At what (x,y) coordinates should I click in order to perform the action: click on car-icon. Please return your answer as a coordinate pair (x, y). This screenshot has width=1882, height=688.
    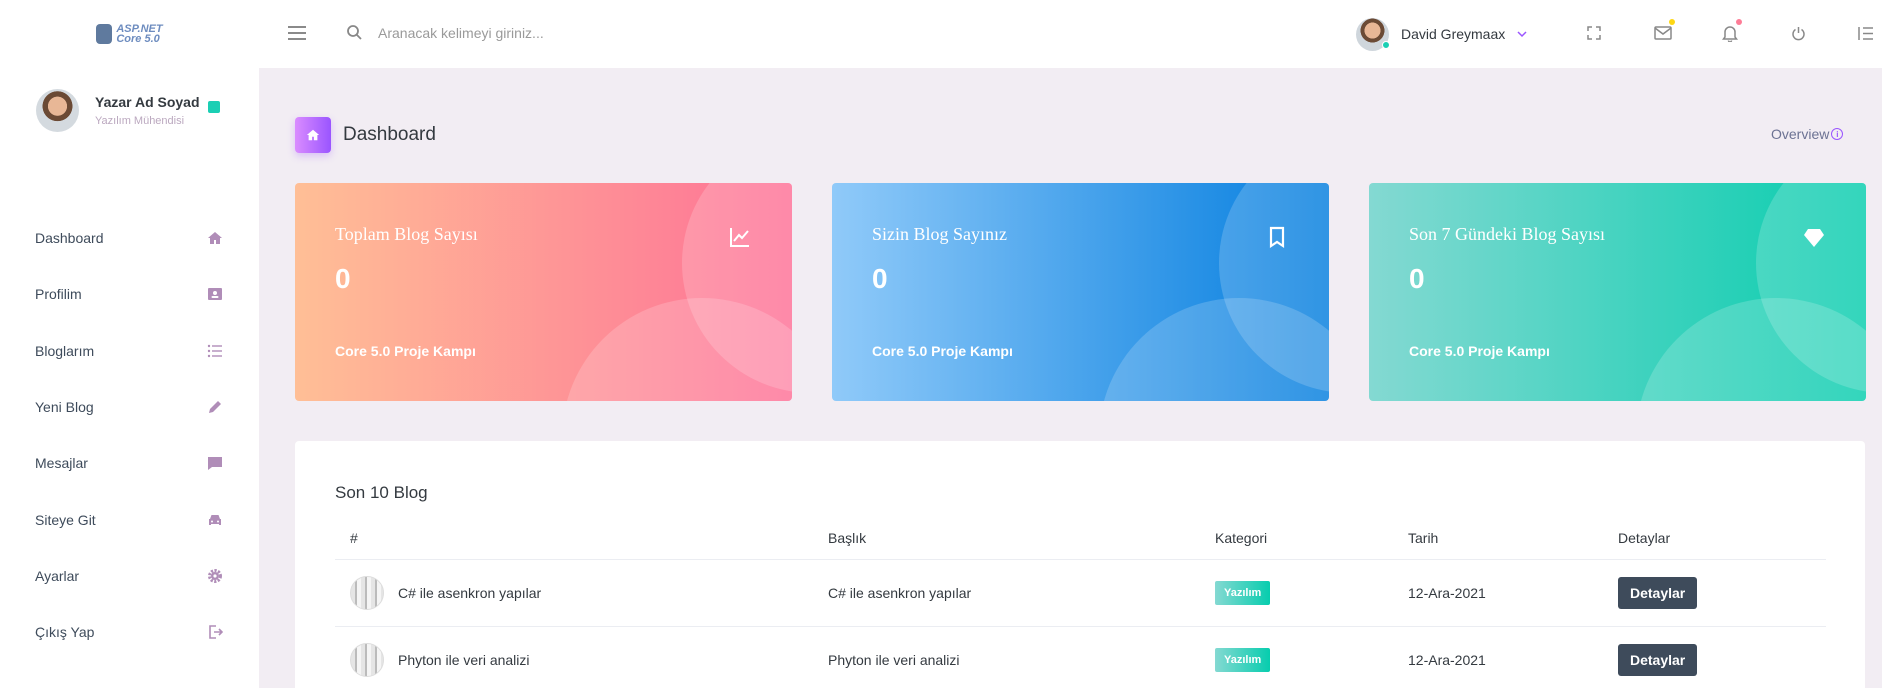
    Looking at the image, I should click on (215, 519).